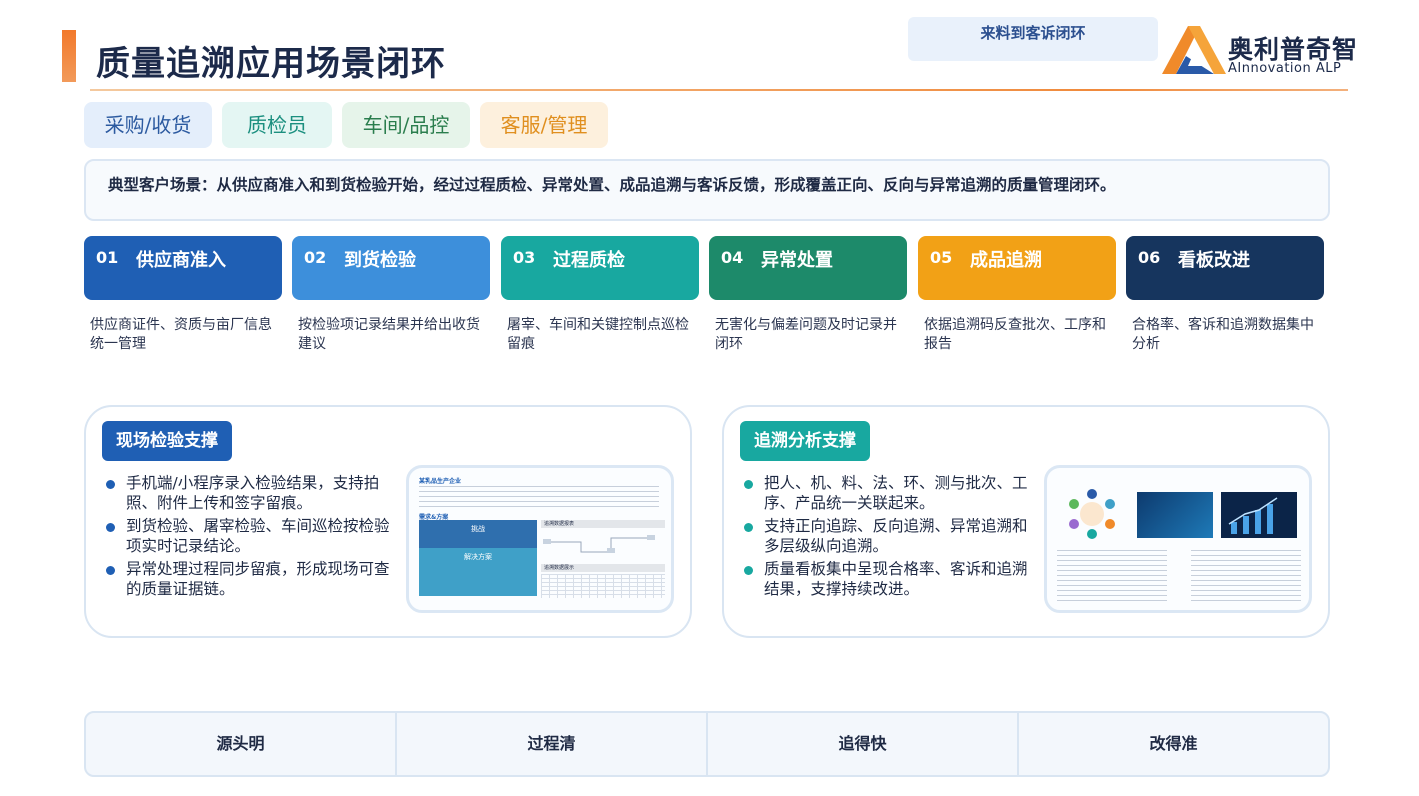 The height and width of the screenshot is (796, 1419). What do you see at coordinates (1214, 260) in the screenshot?
I see `step-title: 看板改进` at bounding box center [1214, 260].